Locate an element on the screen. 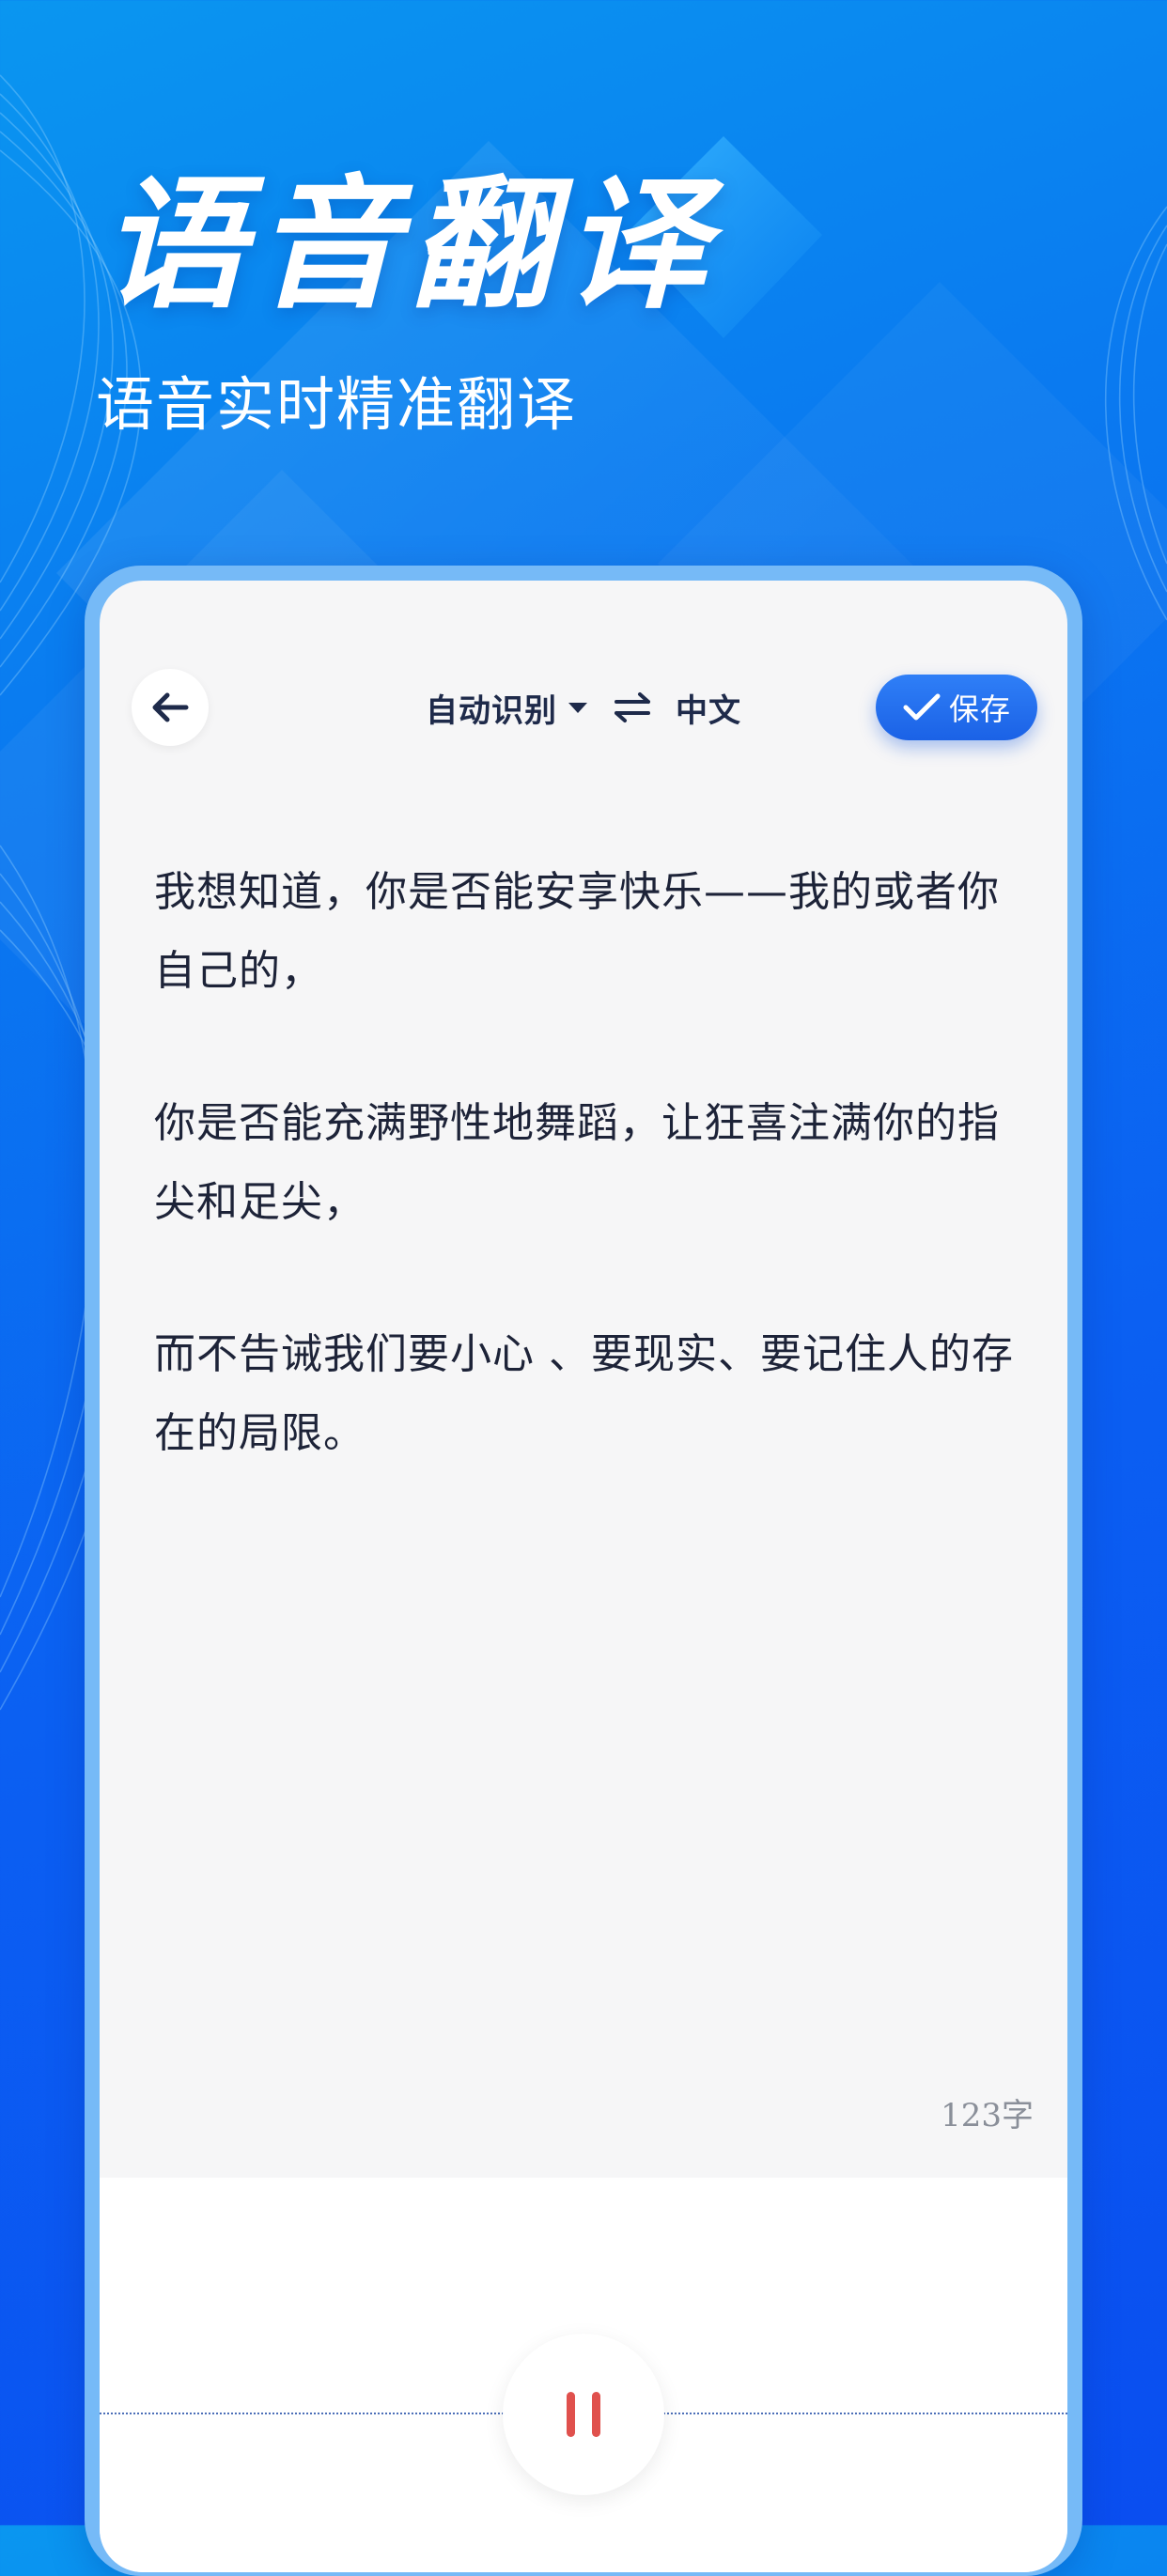  promo-title: 语音翻译 is located at coordinates (409, 245).